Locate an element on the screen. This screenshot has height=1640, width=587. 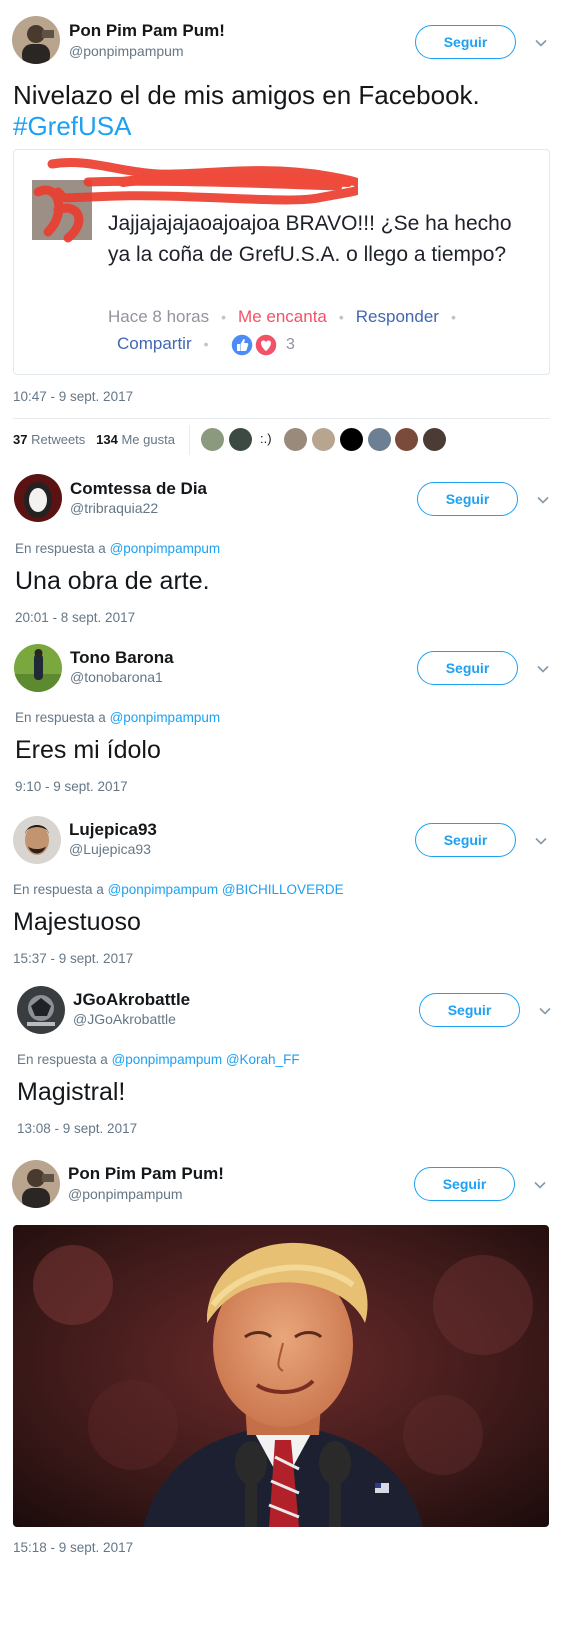
tweet-timestamp: 15:37 - 9 sept. 2017 is located at coordinates (73, 958).